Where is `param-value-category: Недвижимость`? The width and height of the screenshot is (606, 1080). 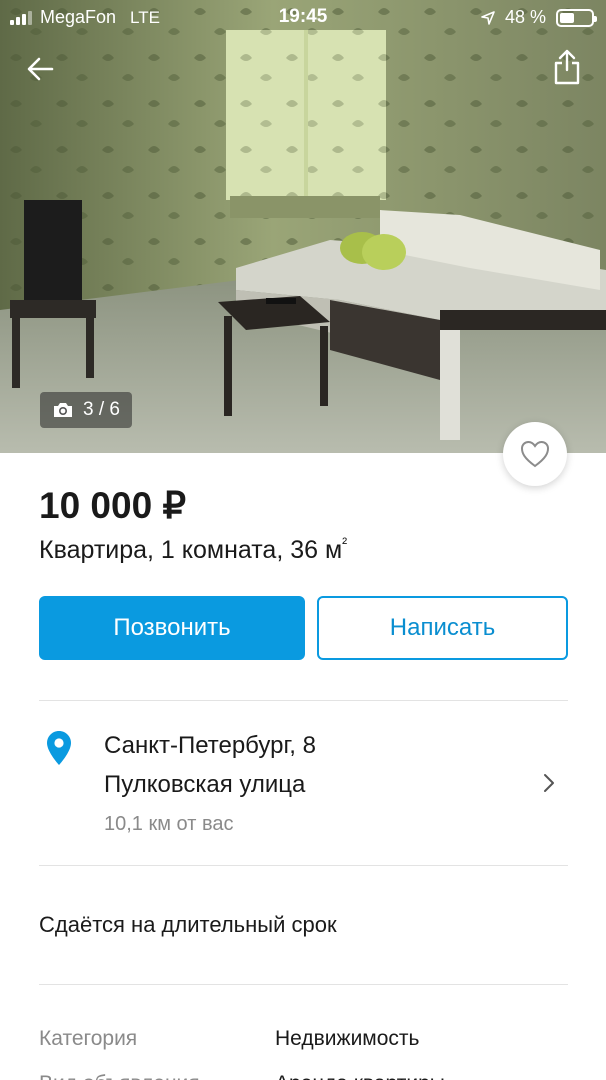
param-value-category: Недвижимость is located at coordinates (347, 1038).